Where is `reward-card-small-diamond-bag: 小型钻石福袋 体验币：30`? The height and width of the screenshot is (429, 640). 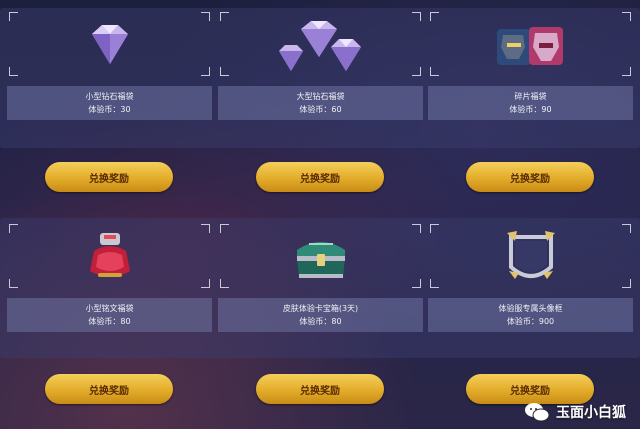 reward-card-small-diamond-bag: 小型钻石福袋 体验币：30 is located at coordinates (109, 65).